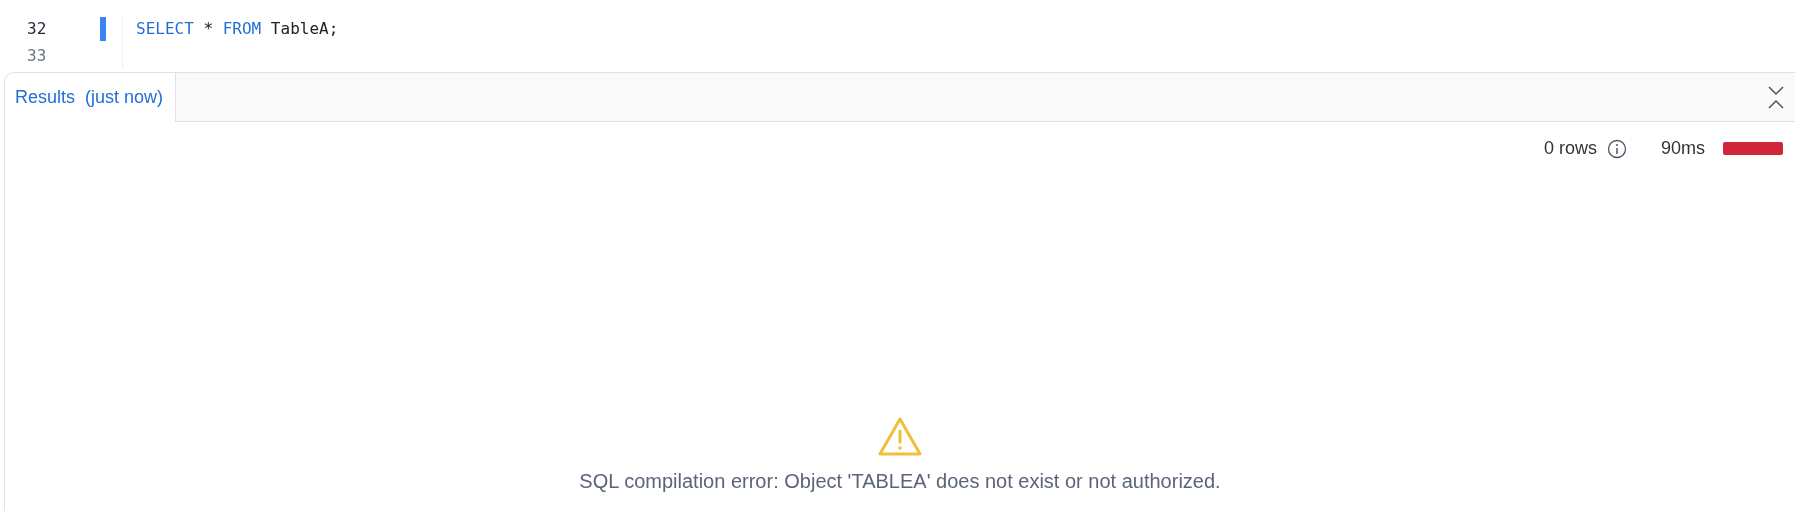 The height and width of the screenshot is (511, 1795). I want to click on warning-icon, so click(900, 437).